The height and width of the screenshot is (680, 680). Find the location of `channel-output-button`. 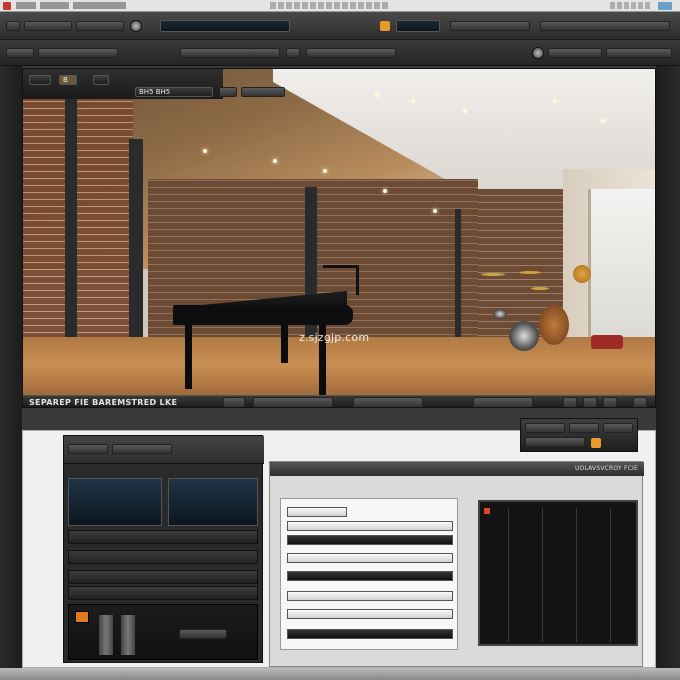

channel-output-button is located at coordinates (203, 634).